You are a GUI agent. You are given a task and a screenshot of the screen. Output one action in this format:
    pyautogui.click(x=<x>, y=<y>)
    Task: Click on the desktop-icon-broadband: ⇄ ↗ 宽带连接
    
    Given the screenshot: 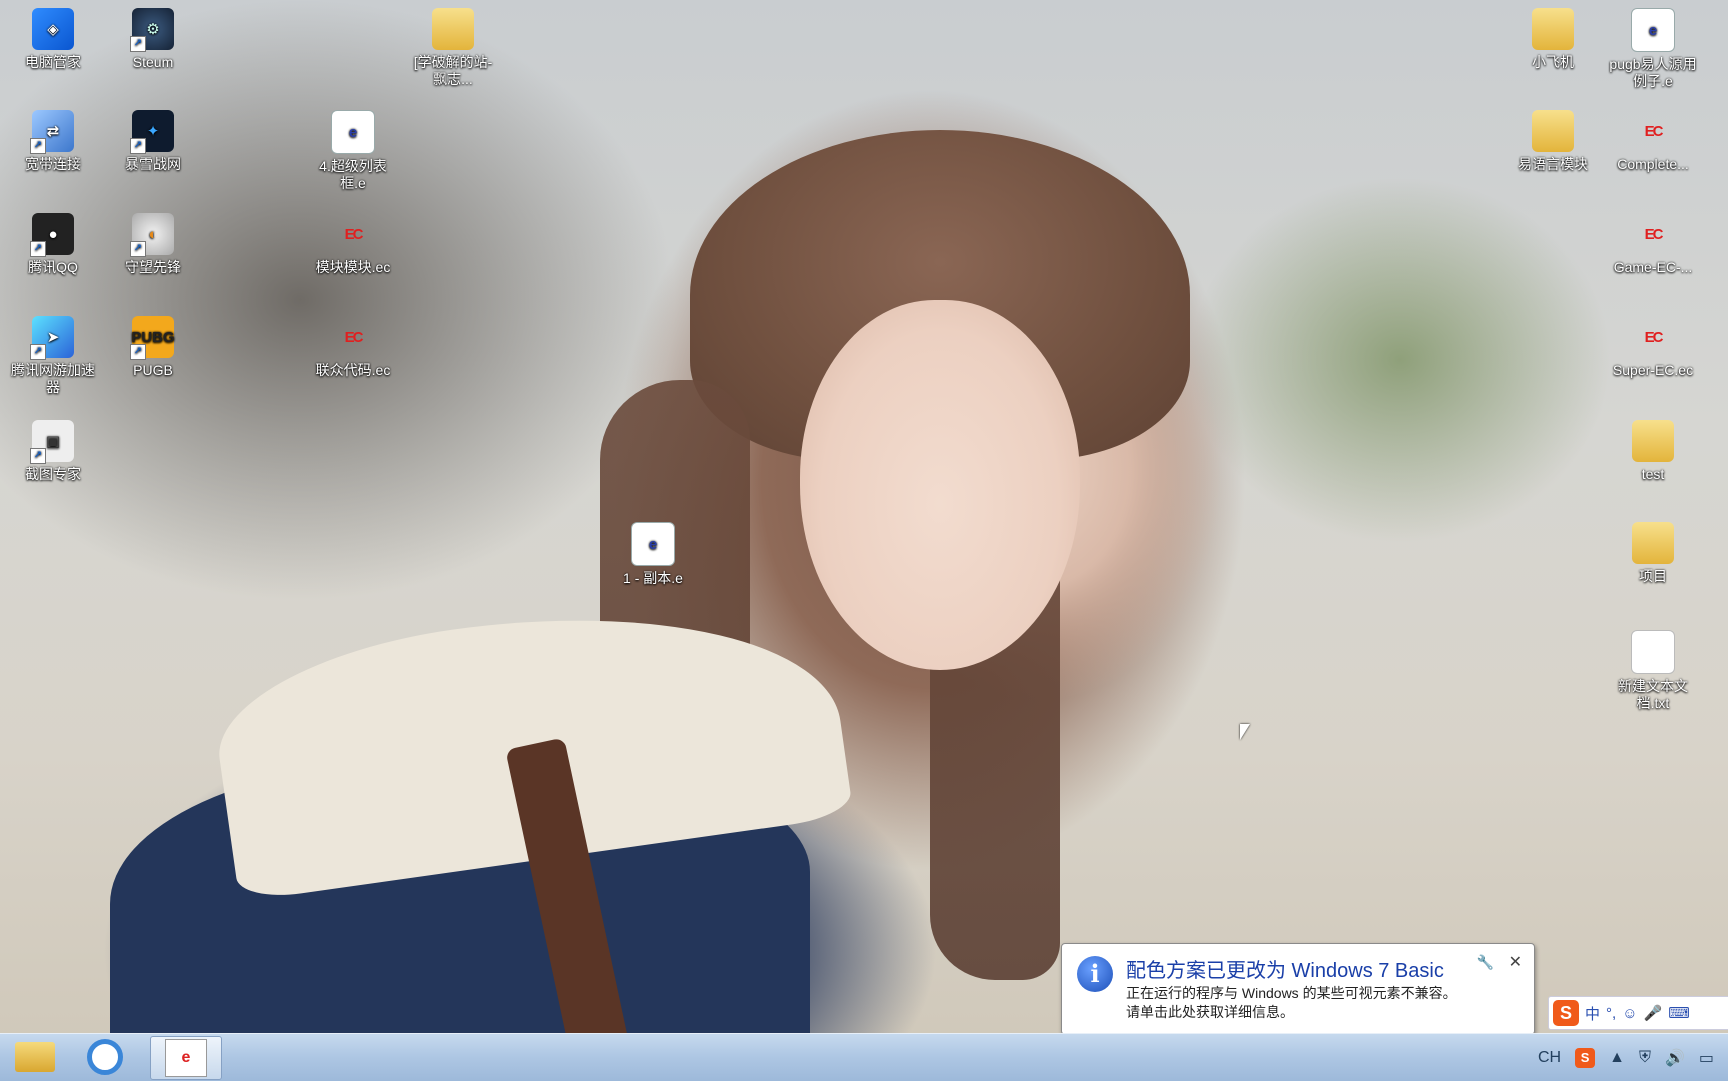 What is the action you would take?
    pyautogui.click(x=53, y=141)
    